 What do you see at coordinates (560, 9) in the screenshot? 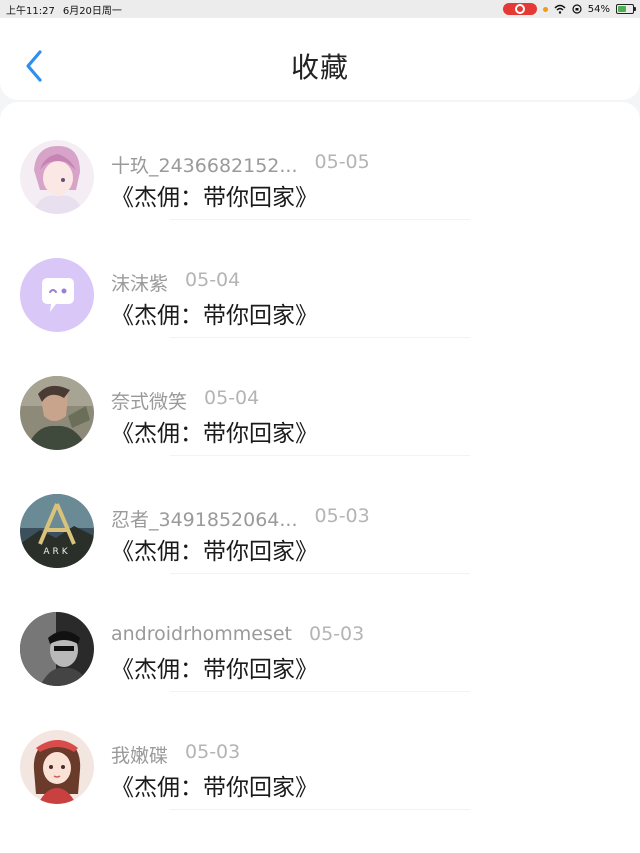
I see `wifi-icon` at bounding box center [560, 9].